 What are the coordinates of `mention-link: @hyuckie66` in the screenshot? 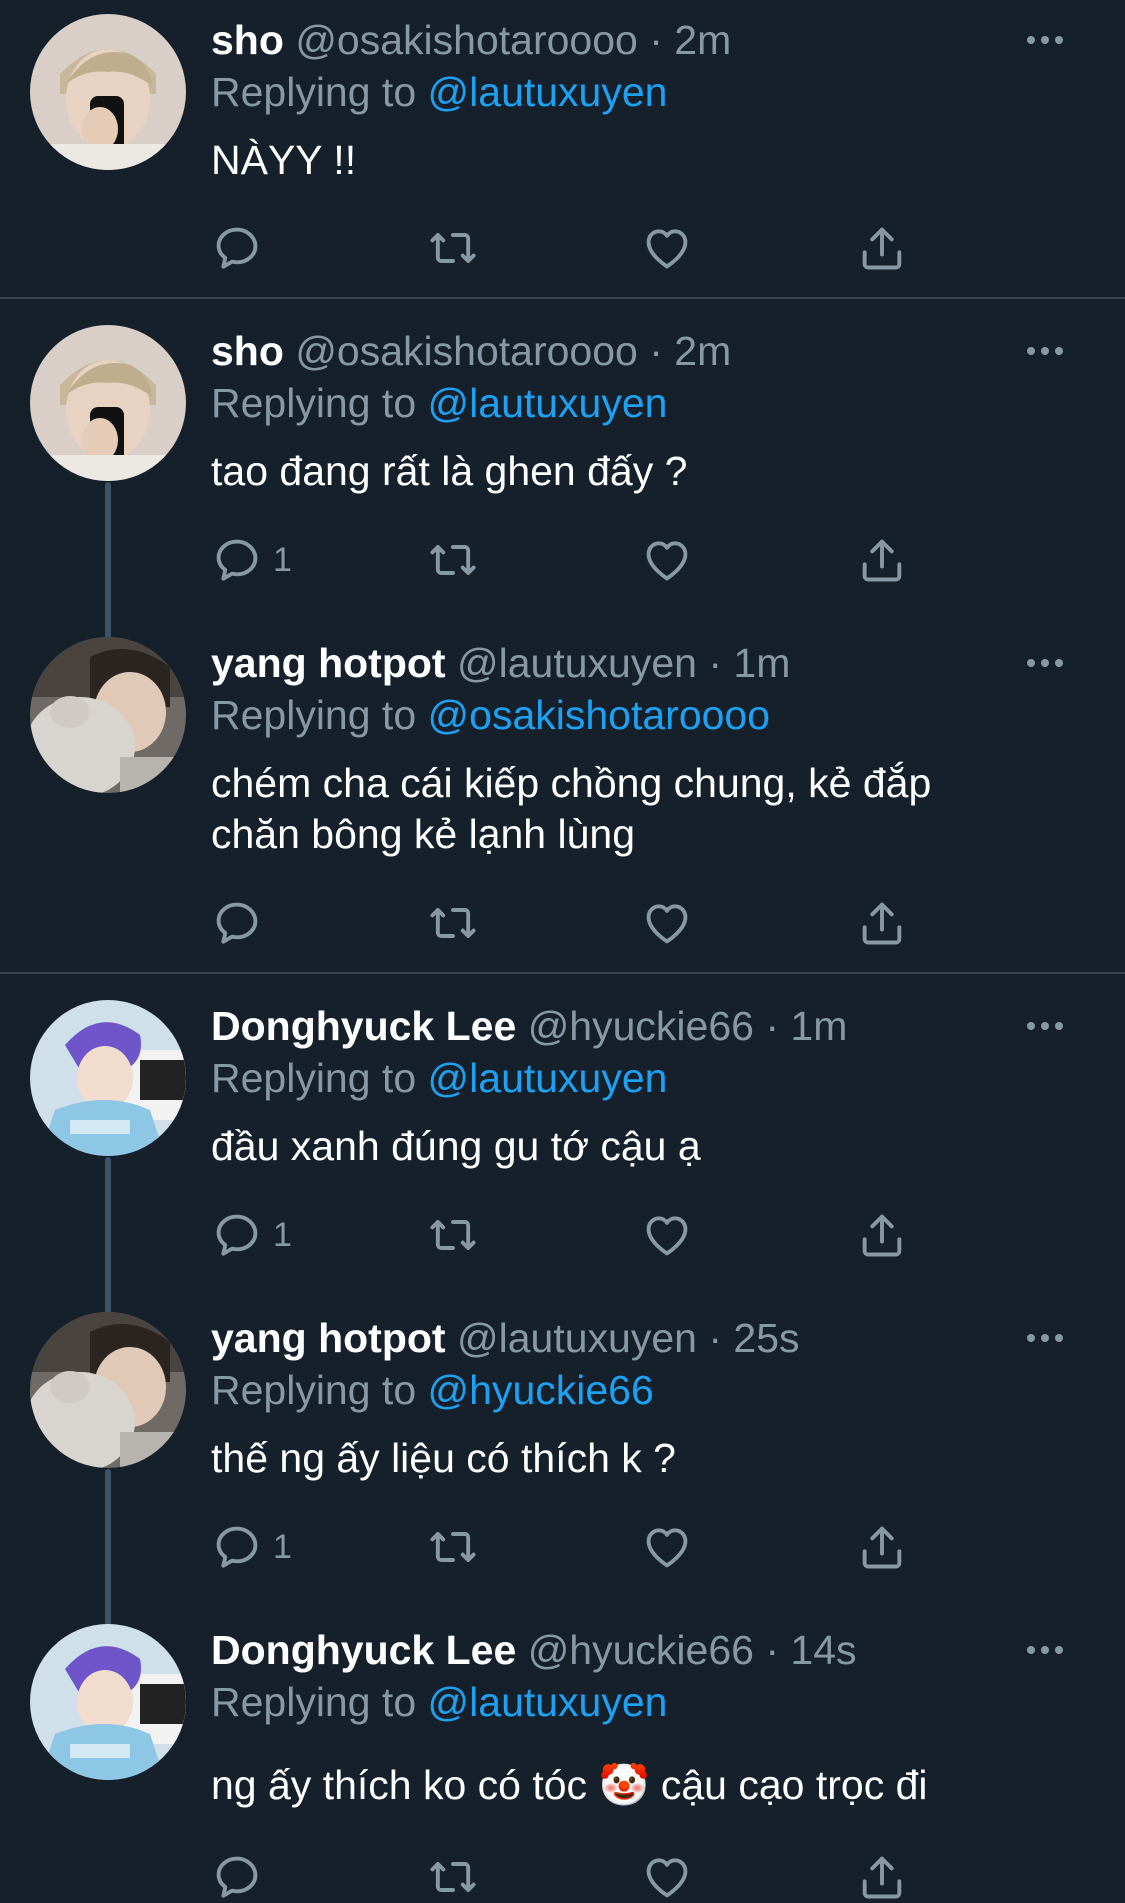 It's located at (541, 1390).